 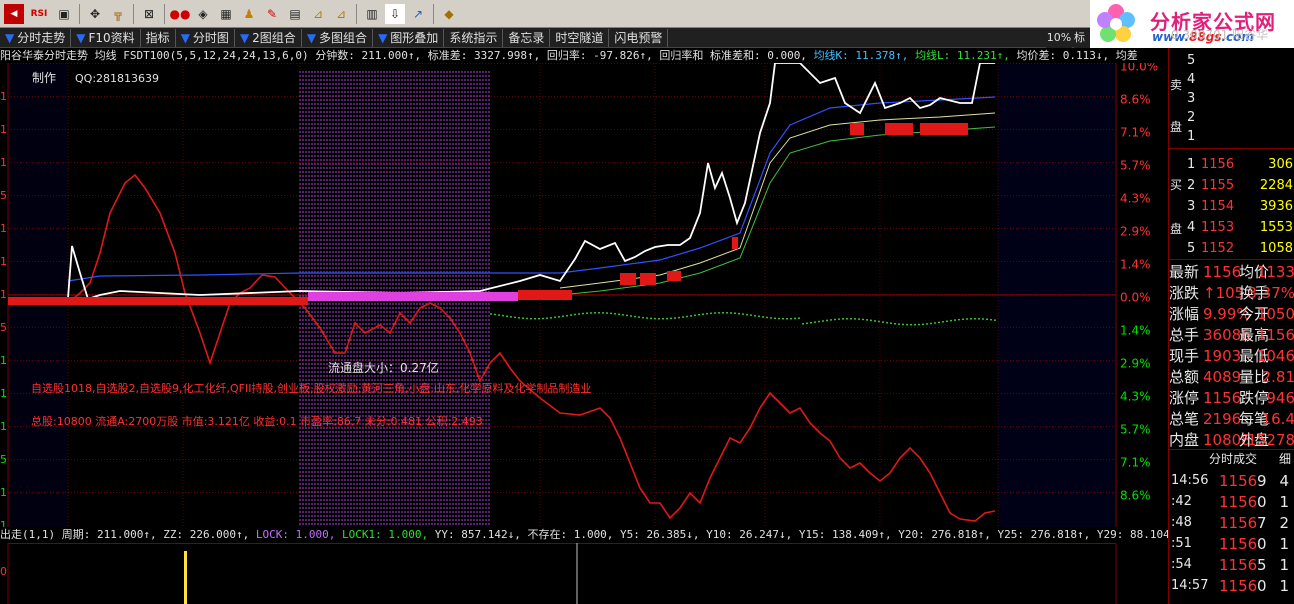 What do you see at coordinates (149, 14) in the screenshot?
I see `delete-icon: ⊠` at bounding box center [149, 14].